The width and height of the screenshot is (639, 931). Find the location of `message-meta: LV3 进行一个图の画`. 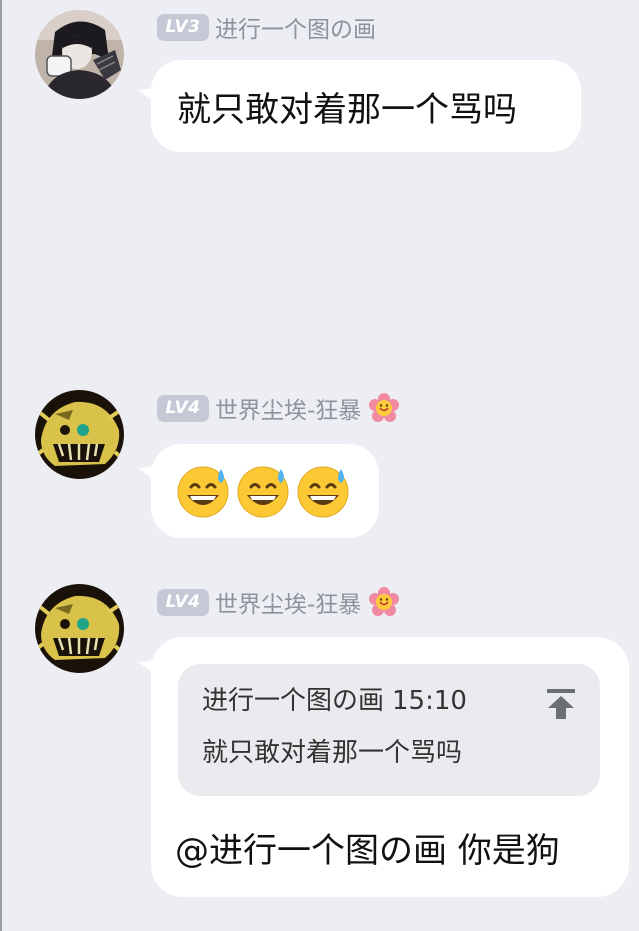

message-meta: LV3 进行一个图の画 is located at coordinates (266, 27).